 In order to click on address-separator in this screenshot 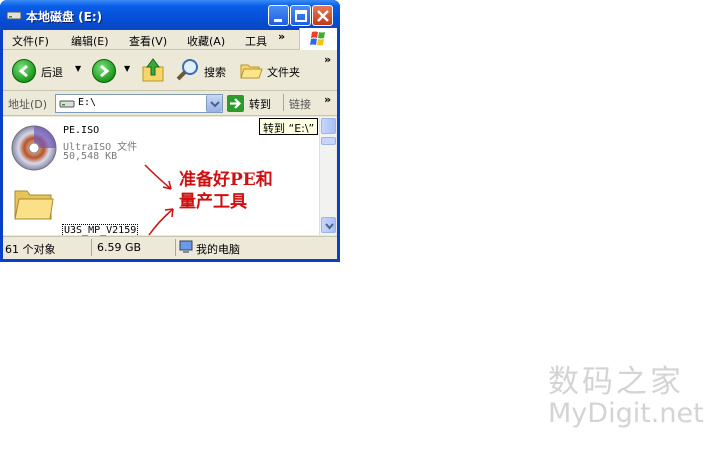, I will do `click(283, 102)`.